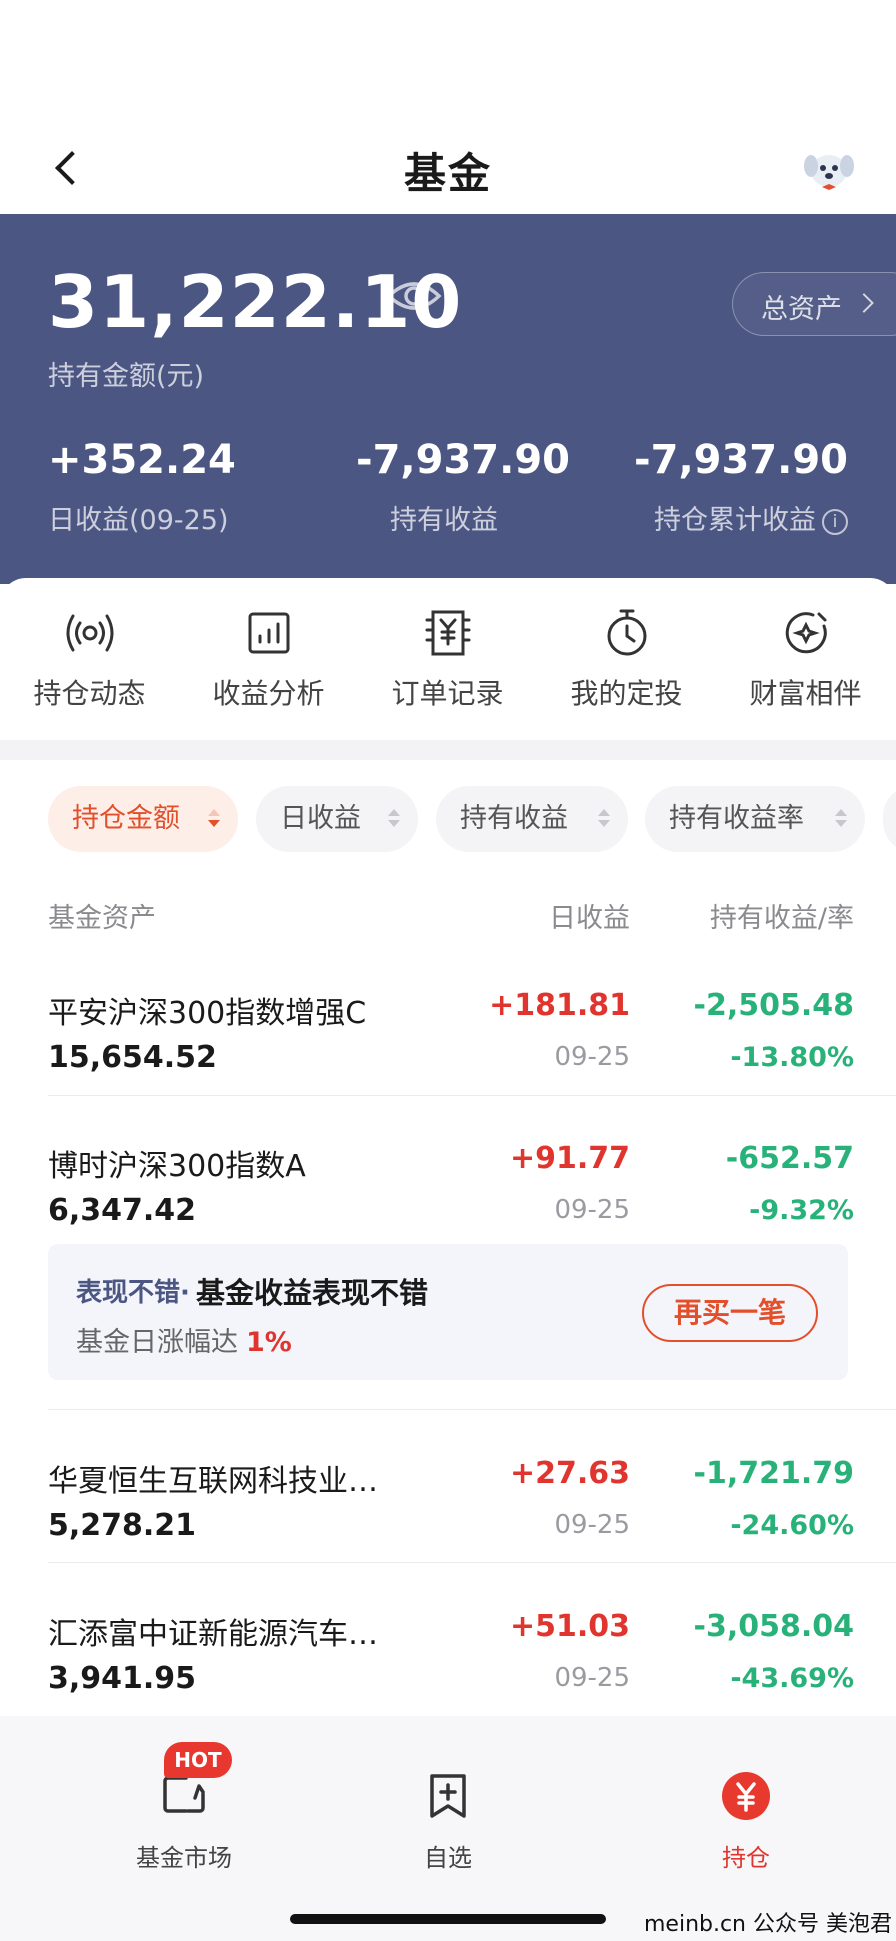 The width and height of the screenshot is (896, 1941). What do you see at coordinates (736, 818) in the screenshot?
I see `chip-label: 持有收益率` at bounding box center [736, 818].